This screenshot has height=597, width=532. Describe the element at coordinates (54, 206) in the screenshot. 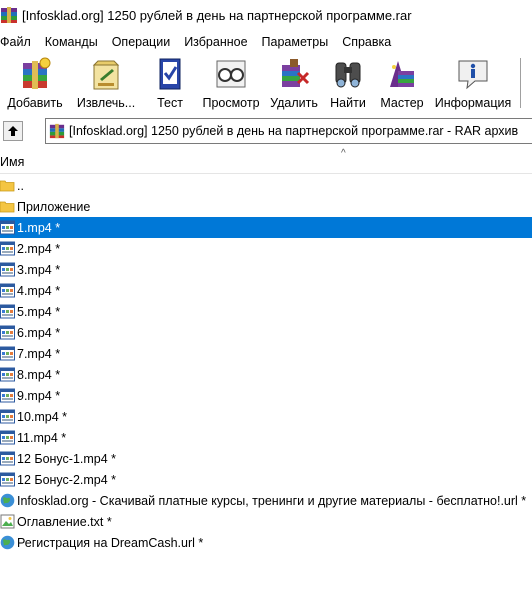

I see `file-name: Приложение` at that location.